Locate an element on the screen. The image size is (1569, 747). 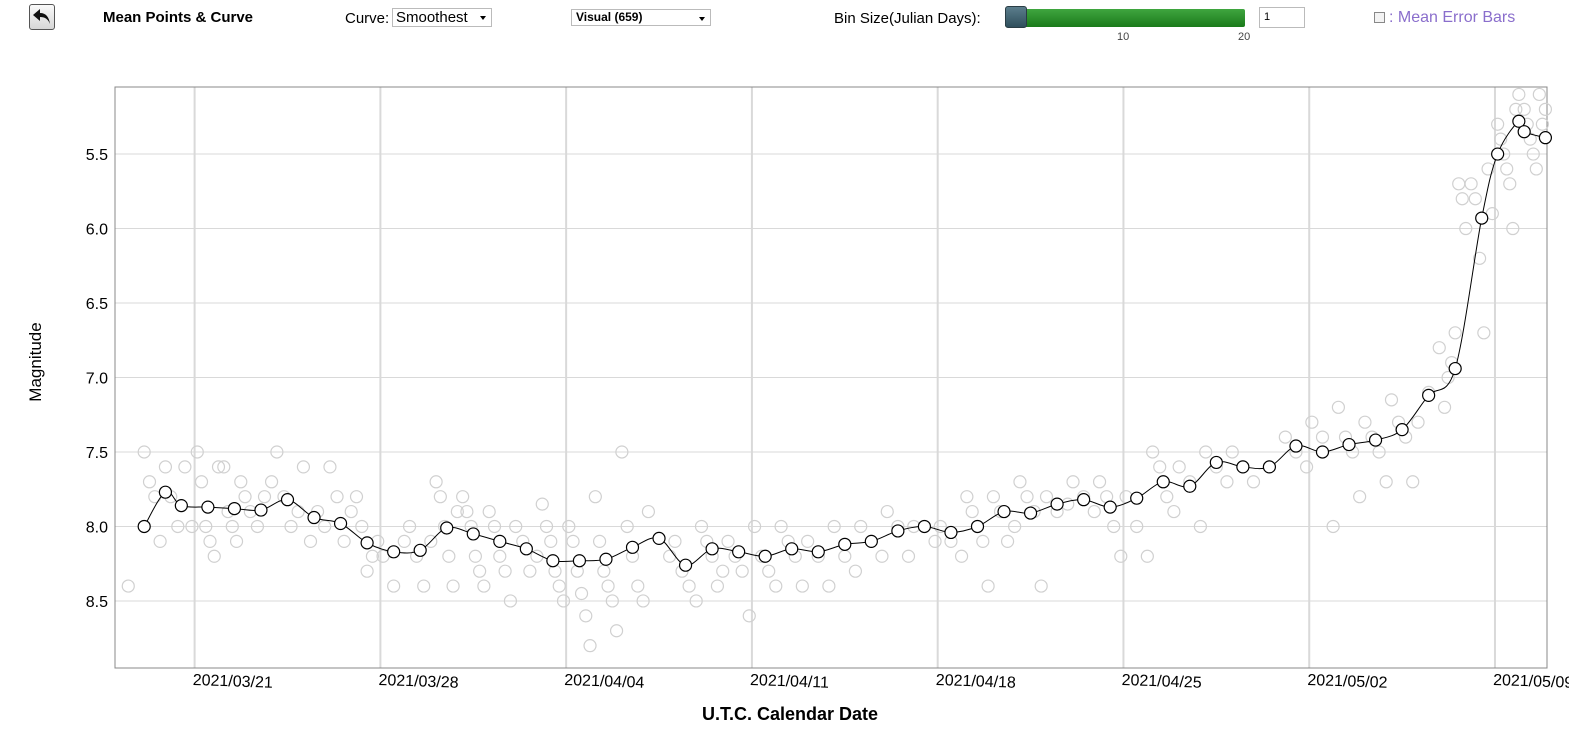
y-tick-label: 8.0 is located at coordinates (97, 527).